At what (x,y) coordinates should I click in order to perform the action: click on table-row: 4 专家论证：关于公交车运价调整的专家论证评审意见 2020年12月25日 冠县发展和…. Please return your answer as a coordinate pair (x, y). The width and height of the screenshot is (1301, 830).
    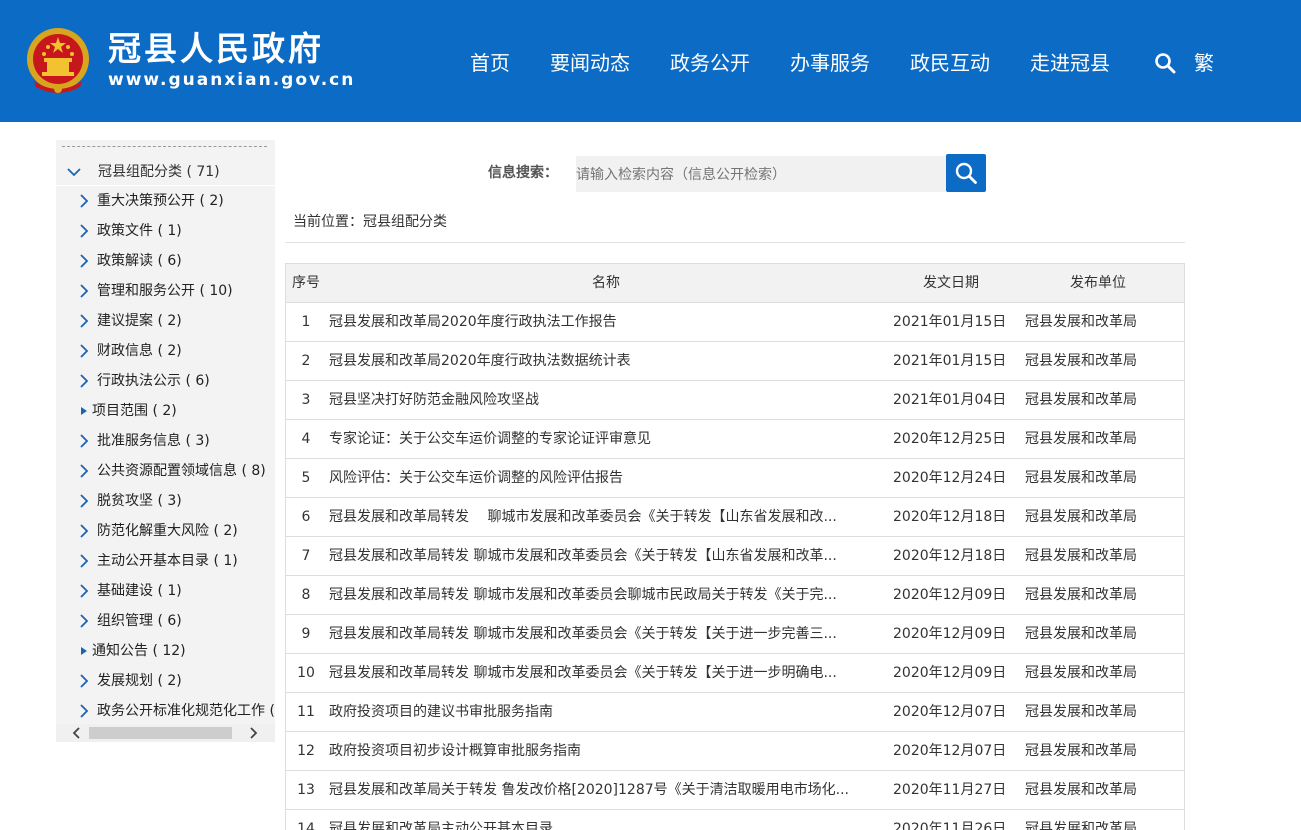
    Looking at the image, I should click on (735, 439).